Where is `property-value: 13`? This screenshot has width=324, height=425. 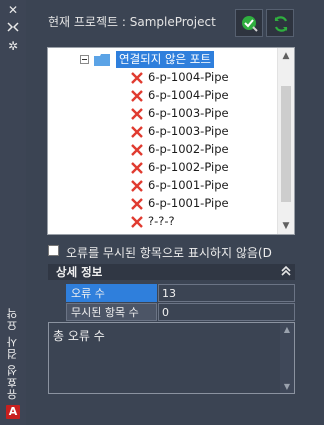
property-value: 13 is located at coordinates (226, 293).